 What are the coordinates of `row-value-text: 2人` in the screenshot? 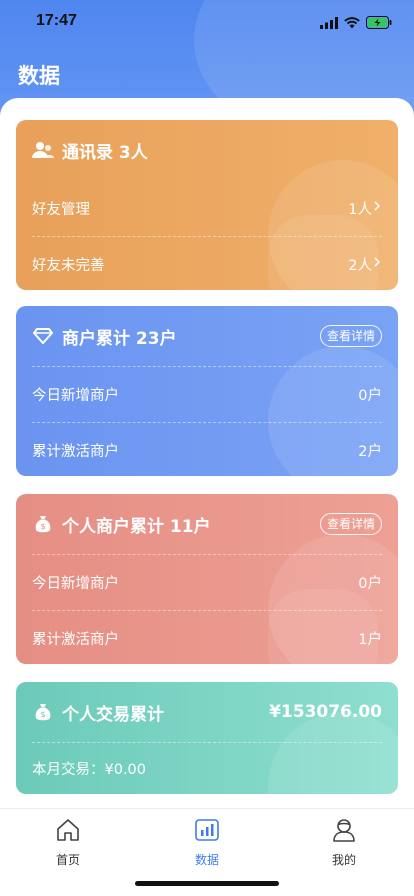 It's located at (360, 265).